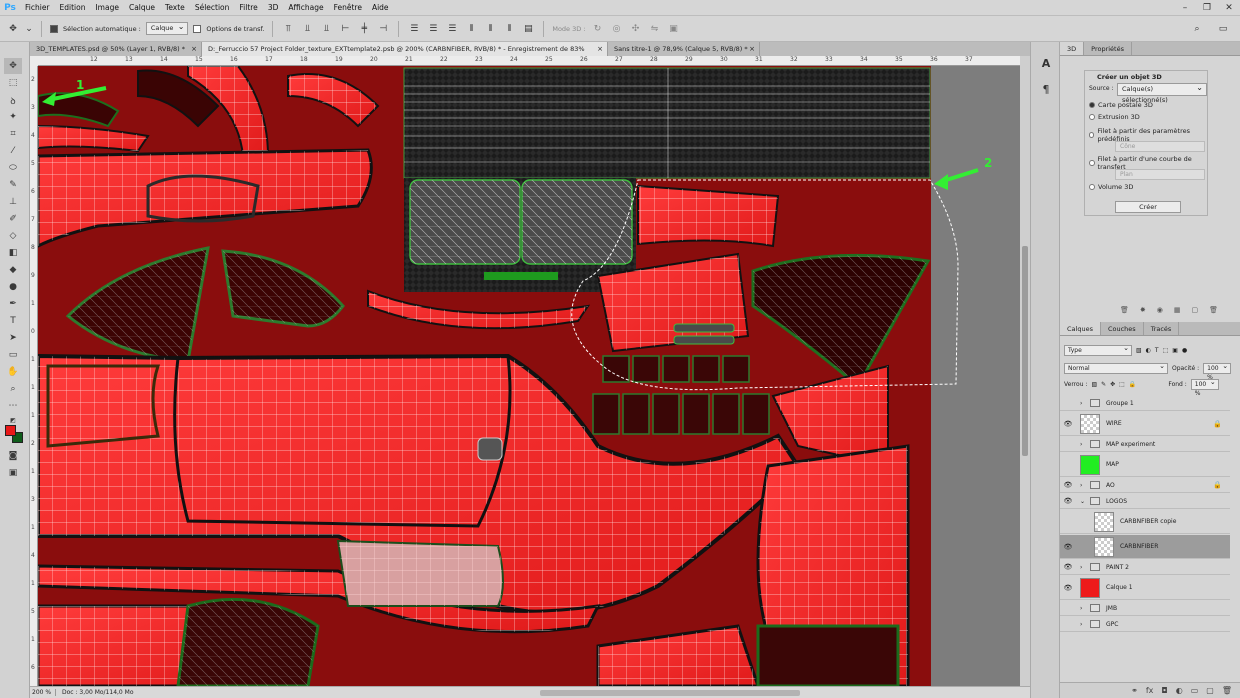  What do you see at coordinates (471, 29) in the screenshot?
I see `distribute-left-icon: ⦀` at bounding box center [471, 29].